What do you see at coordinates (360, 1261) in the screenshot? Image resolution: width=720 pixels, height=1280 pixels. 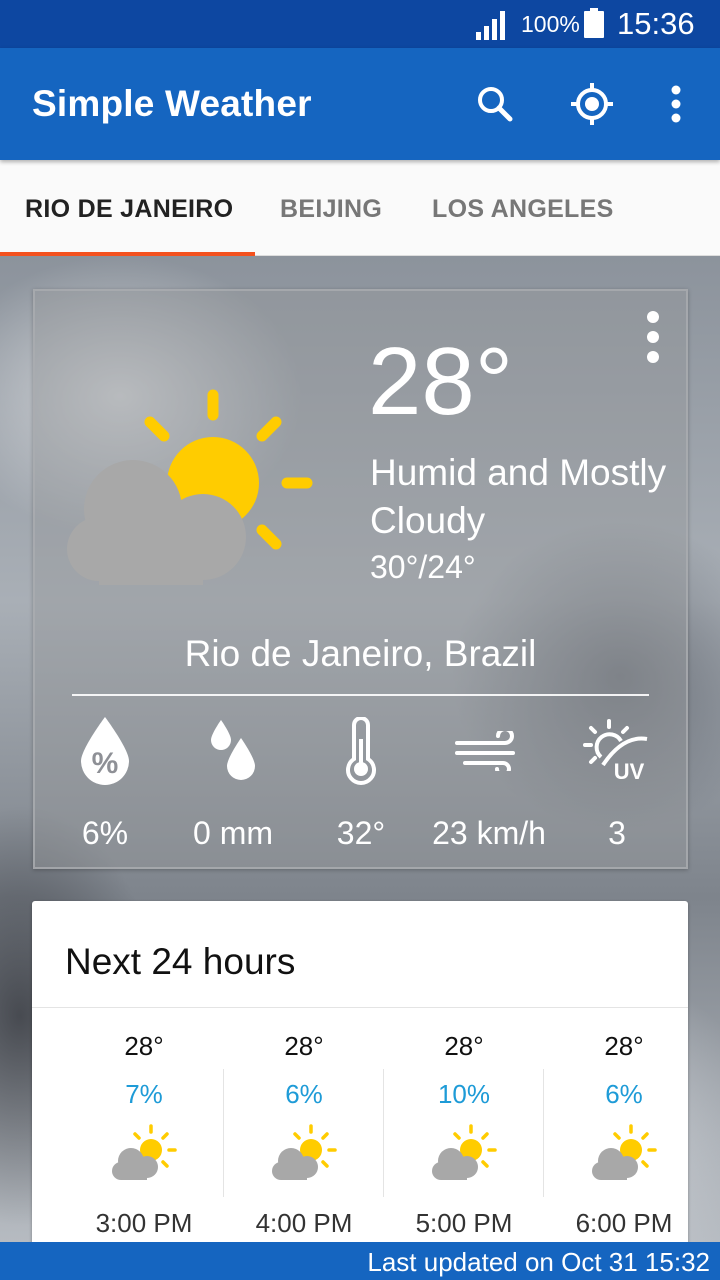 I see `last-updated-bar: Last updated on Oct 31 15:32` at bounding box center [360, 1261].